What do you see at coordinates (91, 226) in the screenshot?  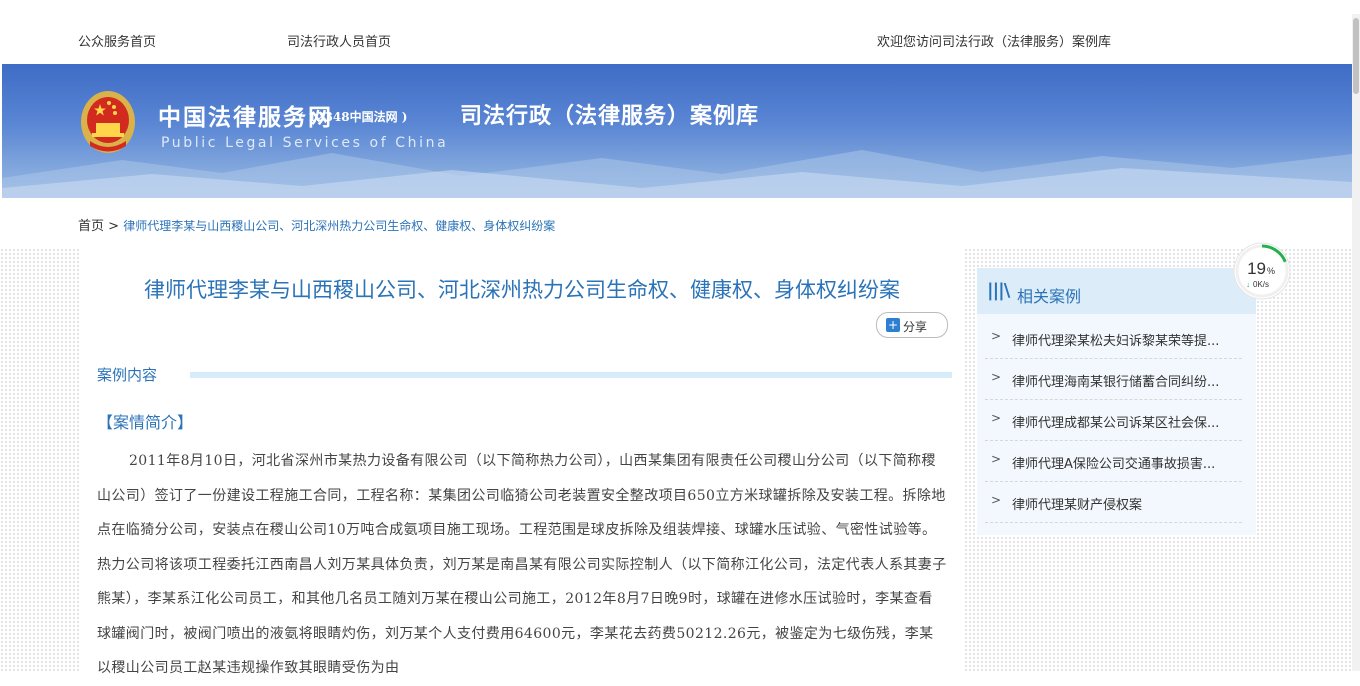 I see `breadcrumb-home: 首页` at bounding box center [91, 226].